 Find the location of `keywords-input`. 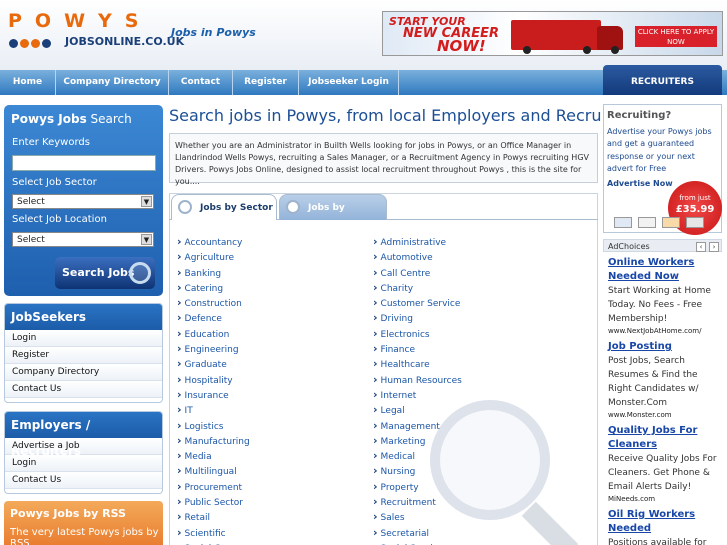

keywords-input is located at coordinates (84, 163).